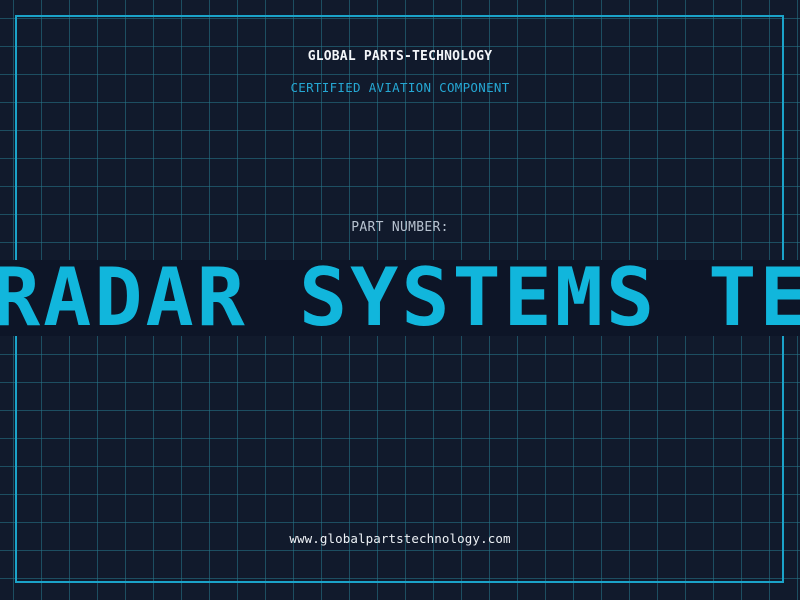 This screenshot has height=600, width=800. What do you see at coordinates (400, 56) in the screenshot?
I see `company-name: GLOBAL PARTS-TECHNOLOGY` at bounding box center [400, 56].